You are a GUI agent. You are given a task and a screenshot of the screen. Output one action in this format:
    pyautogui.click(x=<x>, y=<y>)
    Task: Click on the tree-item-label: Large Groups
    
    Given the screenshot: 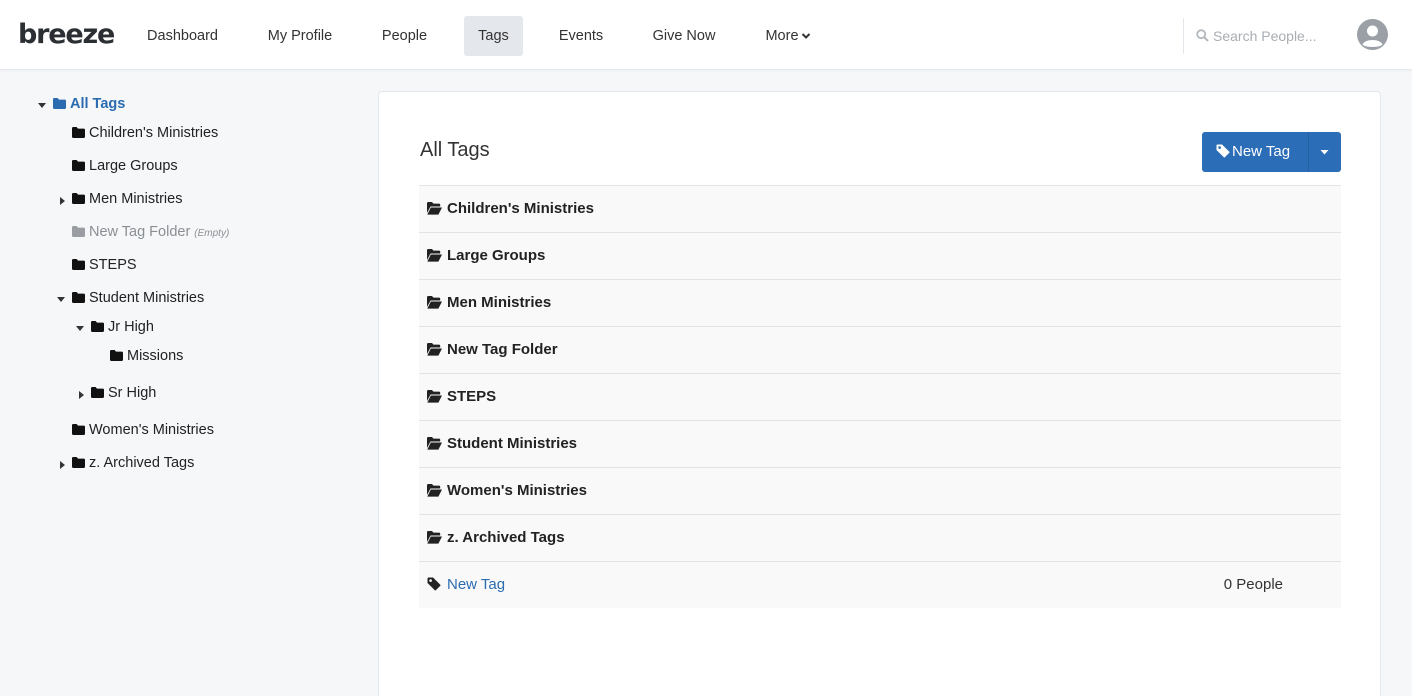 What is the action you would take?
    pyautogui.click(x=133, y=166)
    